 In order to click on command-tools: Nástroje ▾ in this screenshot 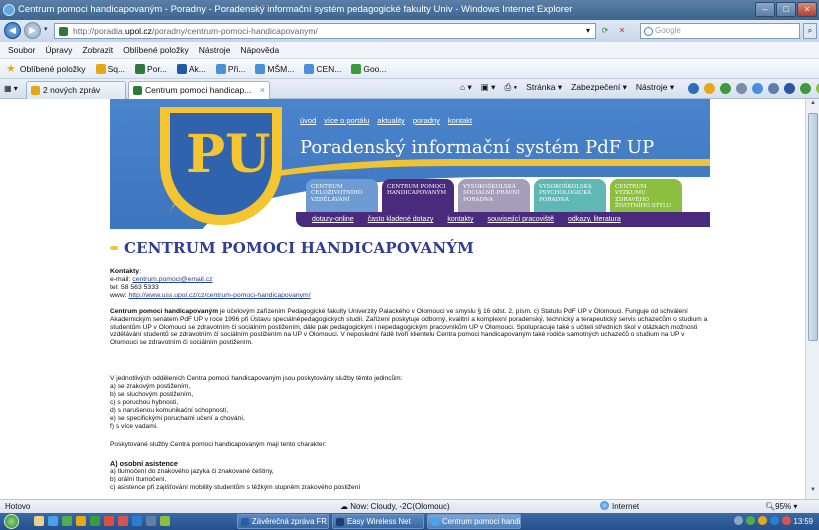, I will do `click(655, 87)`.